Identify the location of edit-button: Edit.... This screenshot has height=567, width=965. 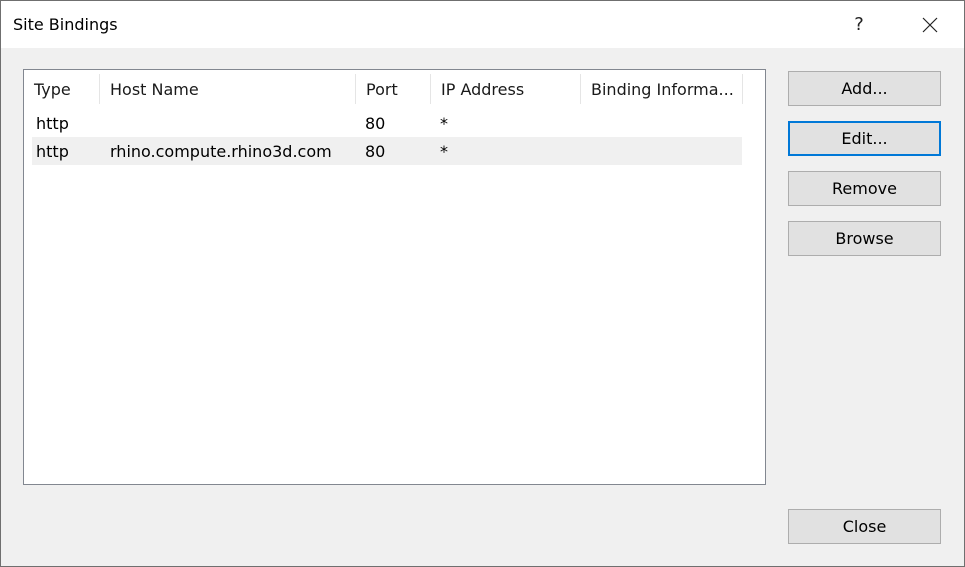
(864, 138).